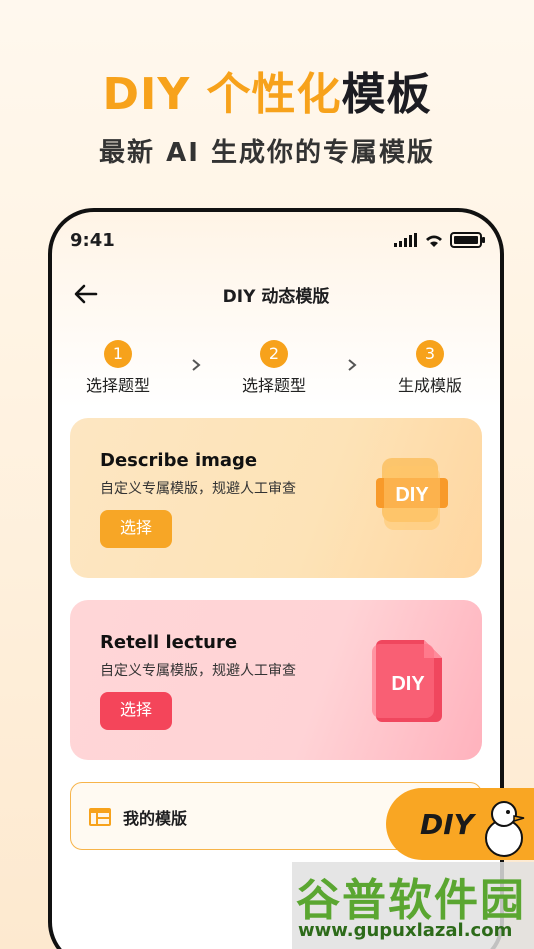 The width and height of the screenshot is (534, 949). Describe the element at coordinates (405, 930) in the screenshot. I see `watermark-url: www.gupuxlazal.com` at that location.